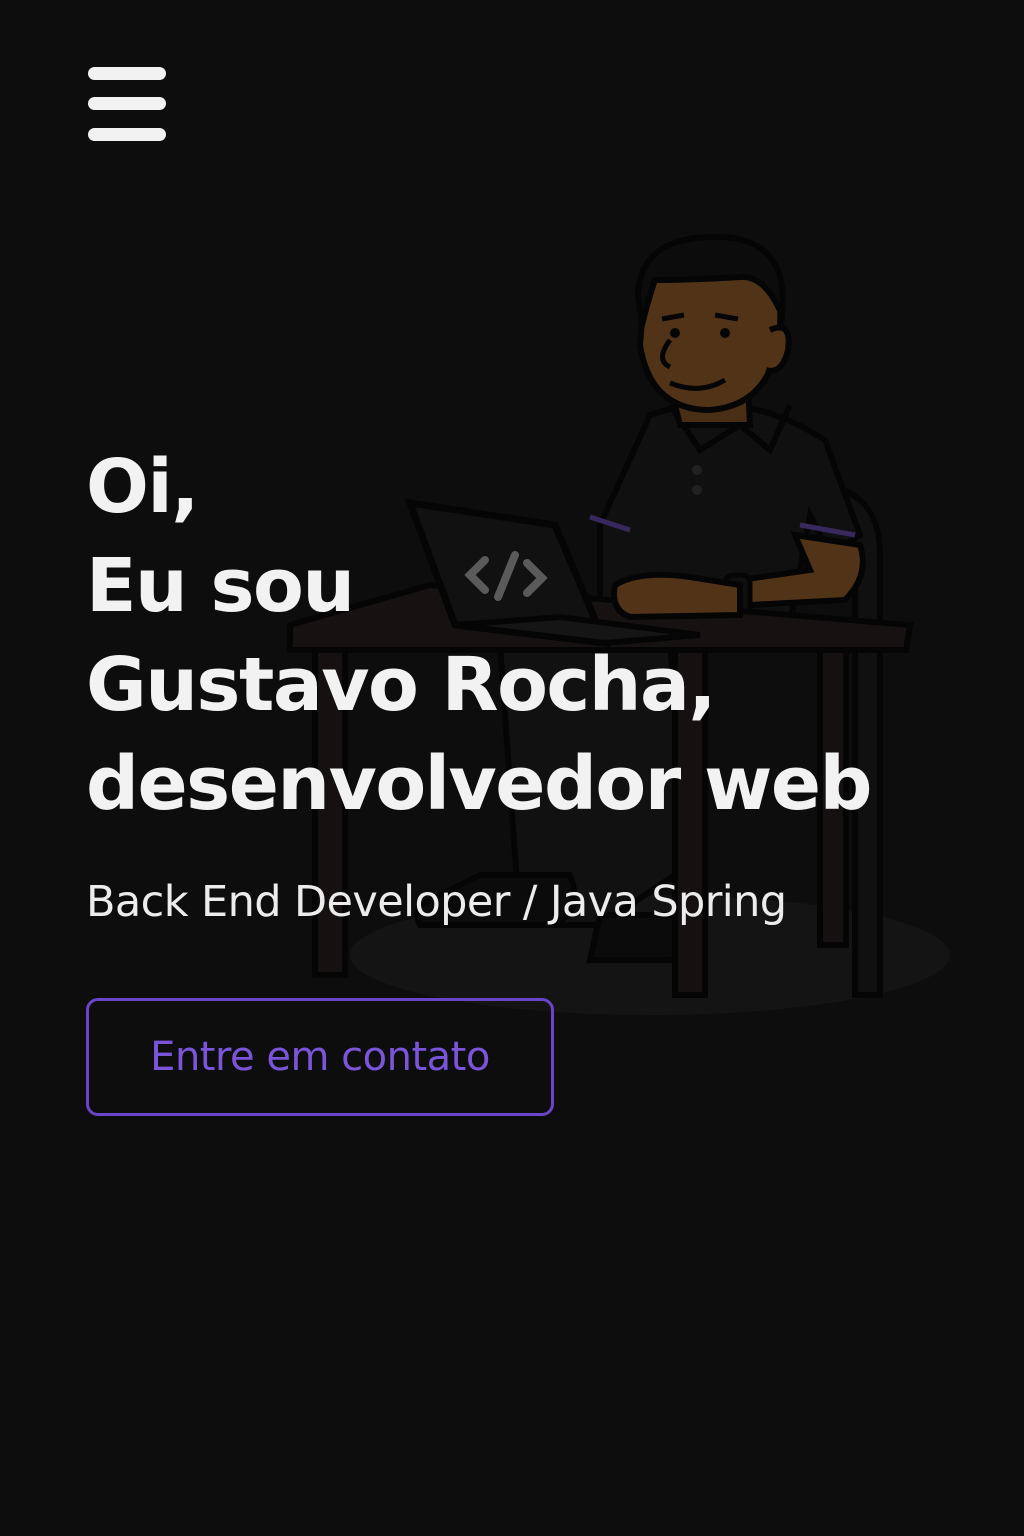  Describe the element at coordinates (479, 784) in the screenshot. I see `hero-role: desenvolvedor web` at that location.